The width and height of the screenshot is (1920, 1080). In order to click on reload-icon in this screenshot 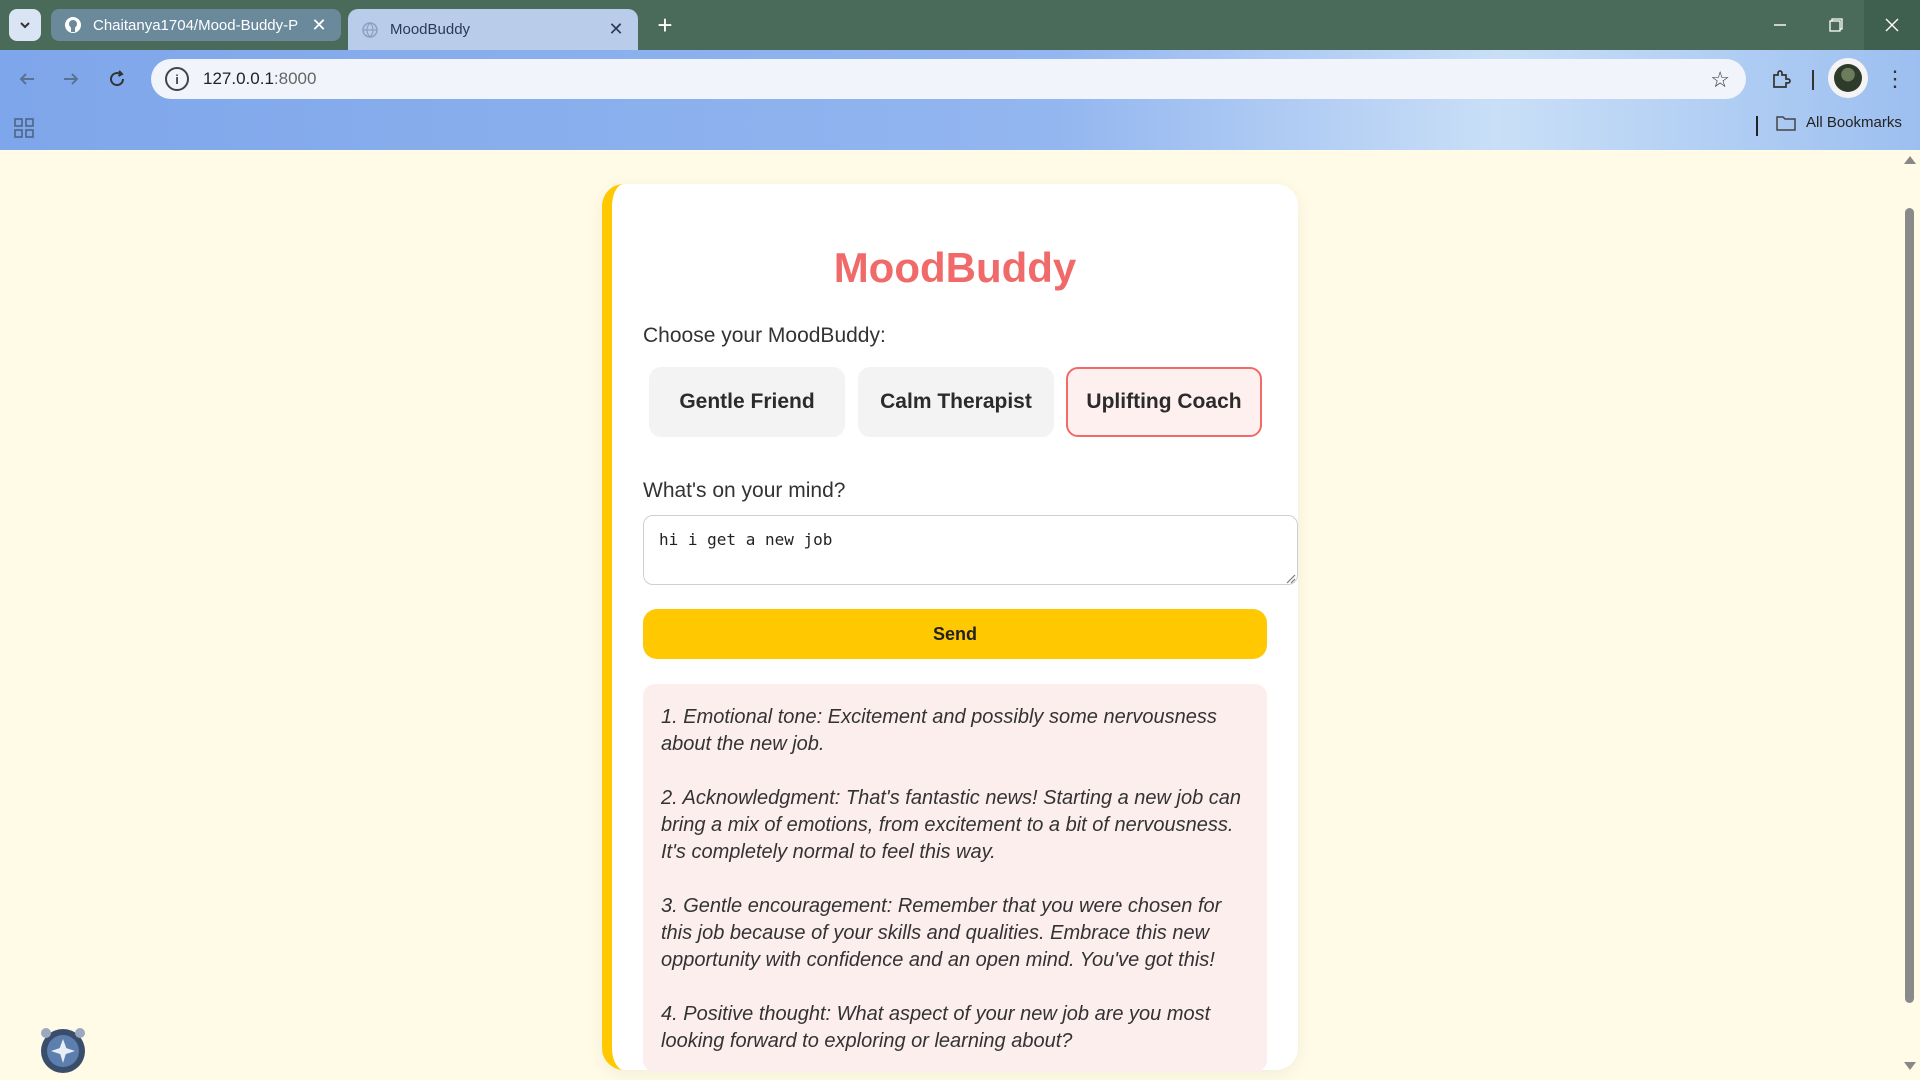, I will do `click(117, 79)`.